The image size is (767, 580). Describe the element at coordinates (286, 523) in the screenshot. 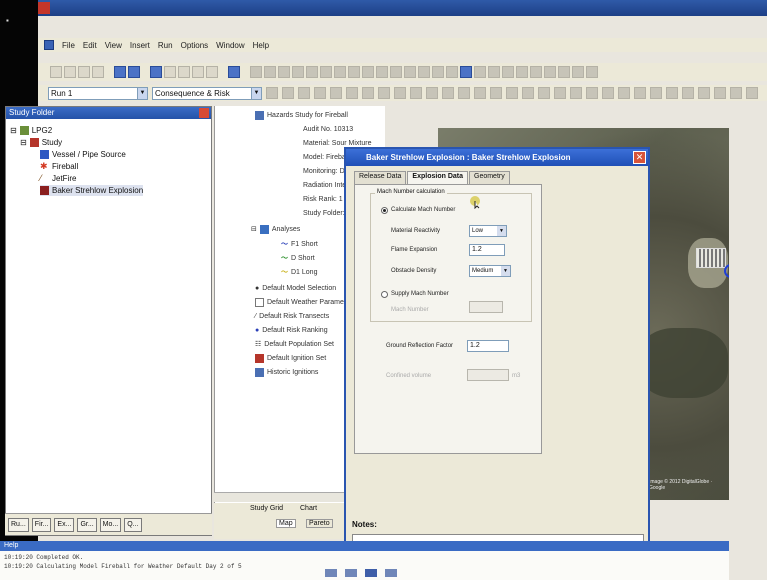

I see `tab-map: Map` at that location.